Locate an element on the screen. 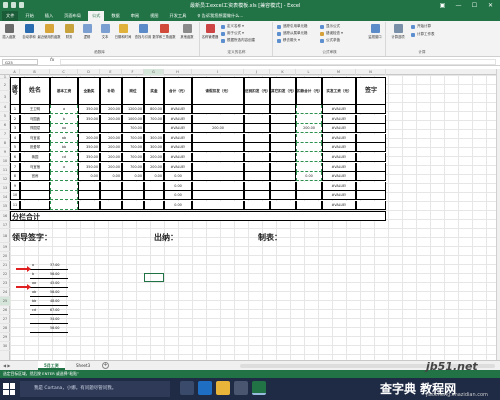  row-header: 11 is located at coordinates (5, 170).